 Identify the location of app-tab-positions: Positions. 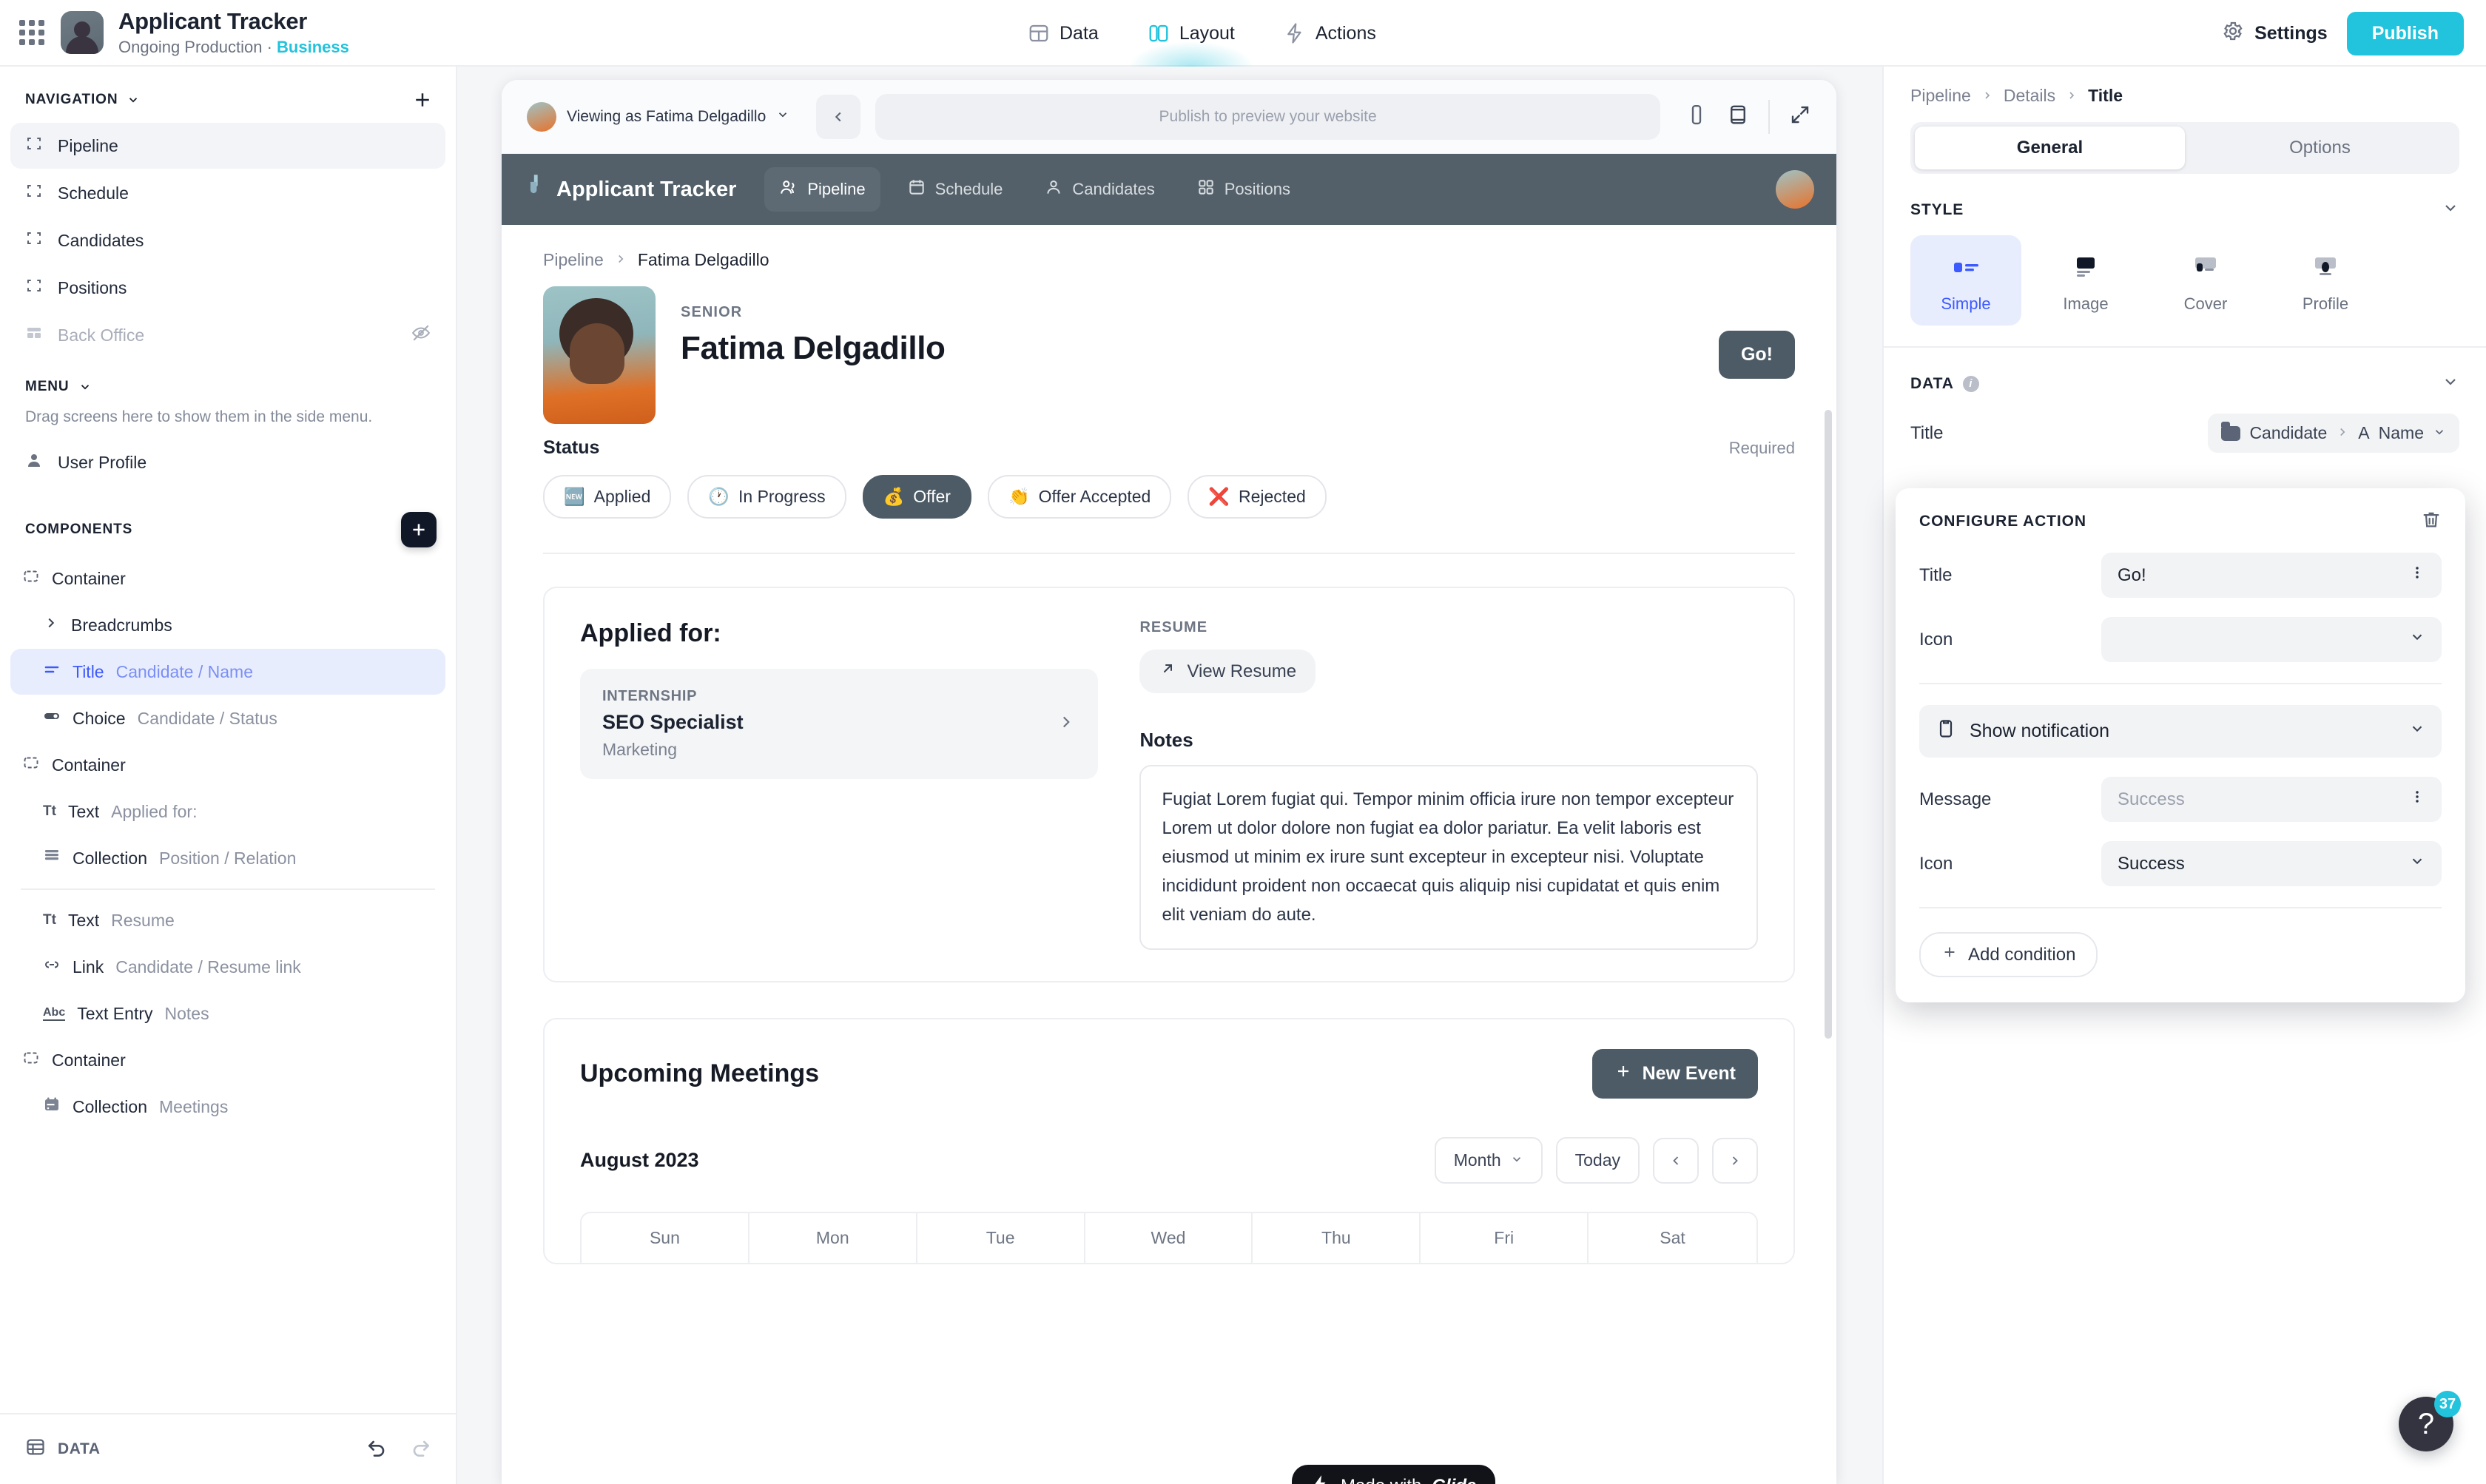
(1244, 189).